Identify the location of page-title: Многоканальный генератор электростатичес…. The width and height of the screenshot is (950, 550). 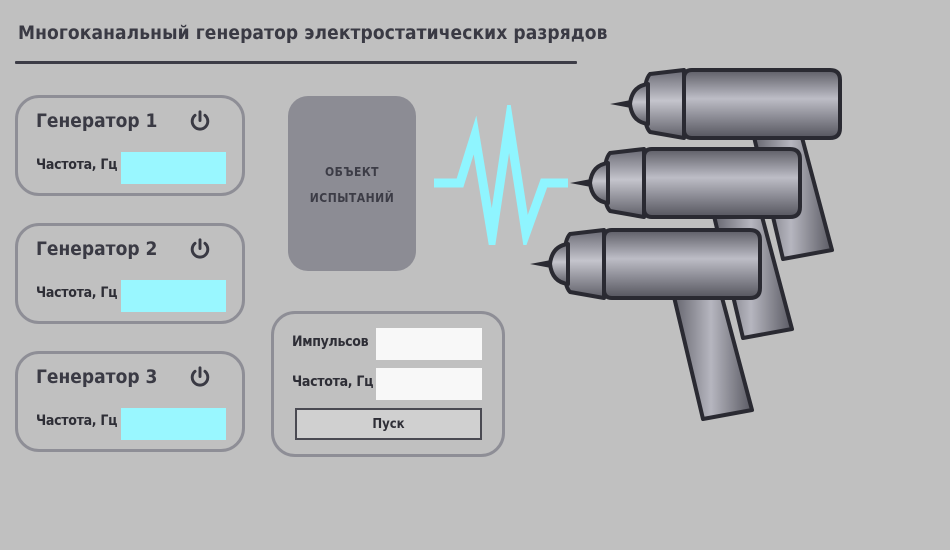
(313, 33).